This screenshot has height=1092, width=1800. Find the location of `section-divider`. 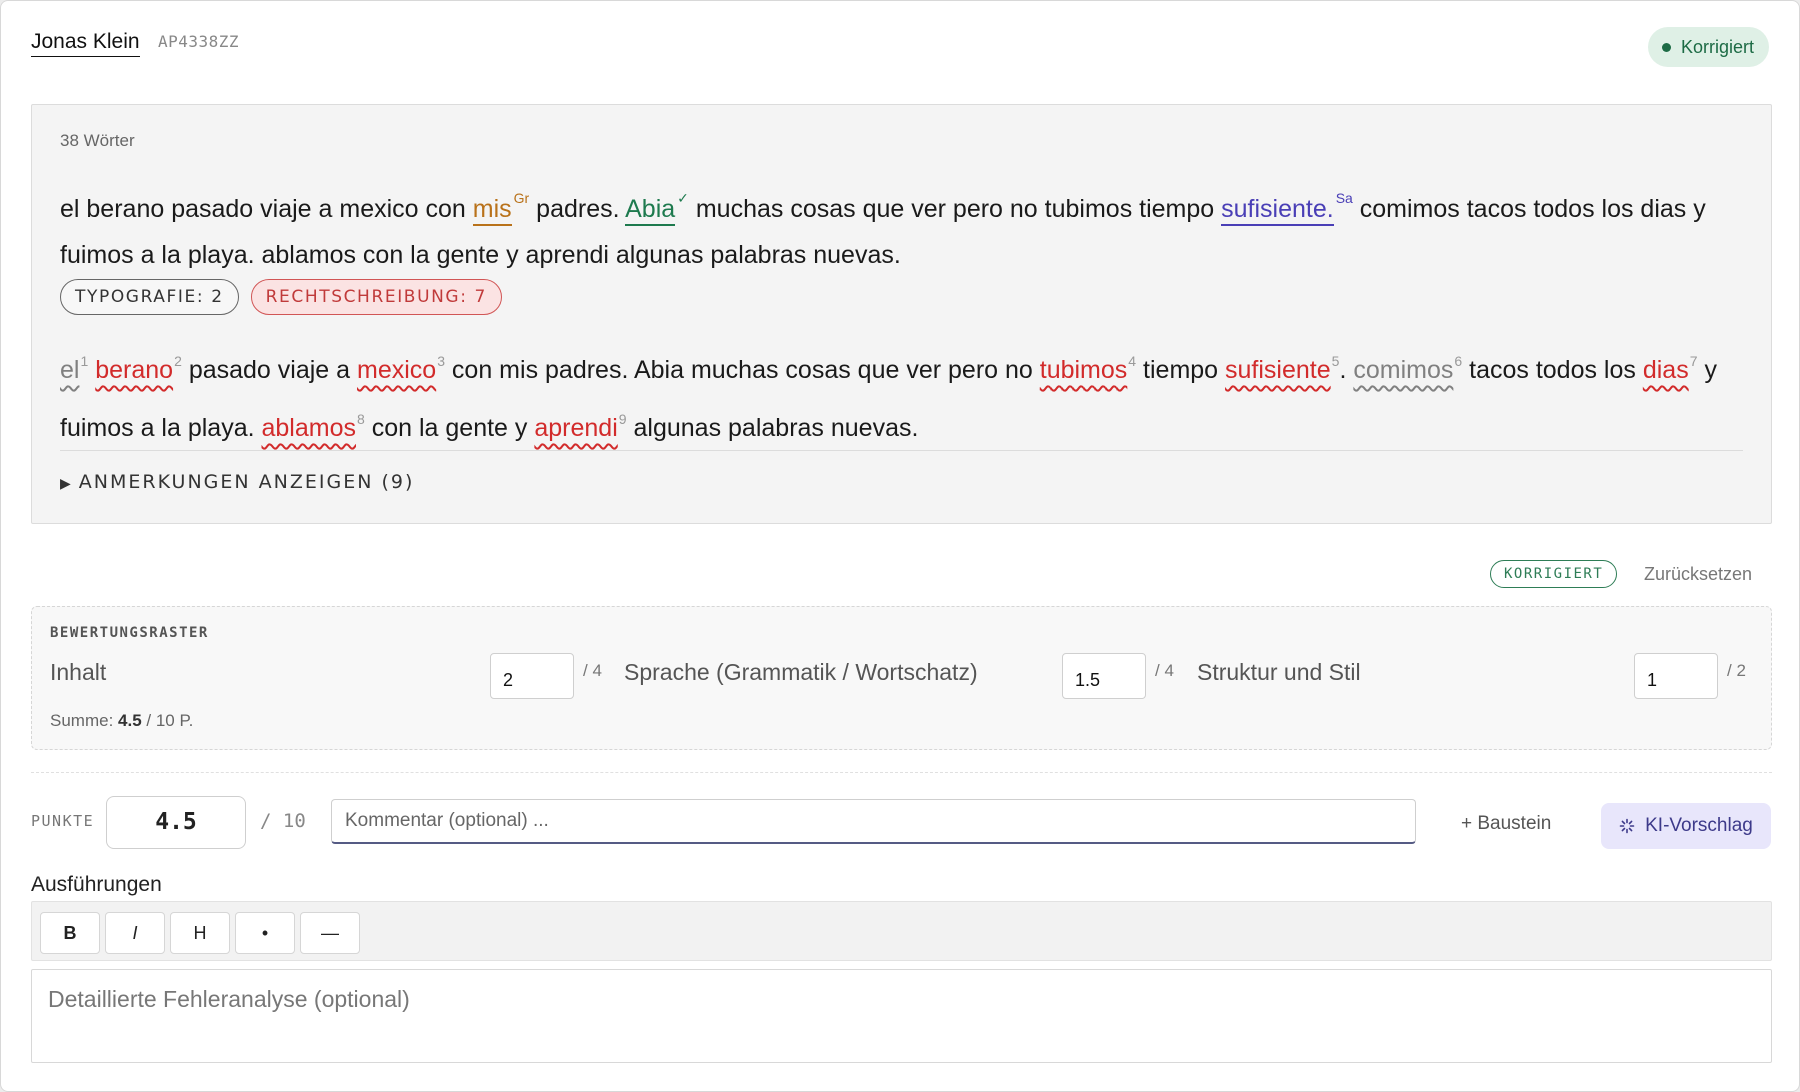

section-divider is located at coordinates (901, 772).